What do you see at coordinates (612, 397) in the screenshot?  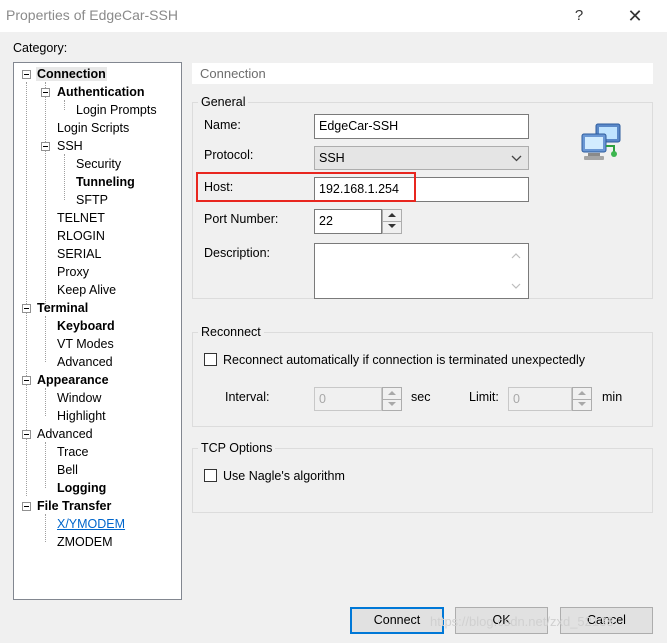 I see `limit-unit: min` at bounding box center [612, 397].